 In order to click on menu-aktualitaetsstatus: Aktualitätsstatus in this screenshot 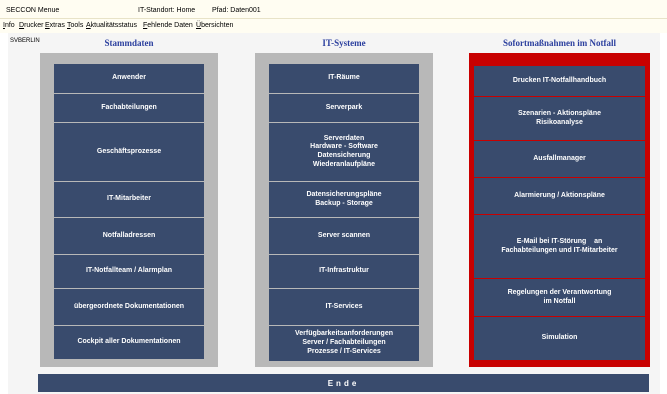, I will do `click(111, 25)`.